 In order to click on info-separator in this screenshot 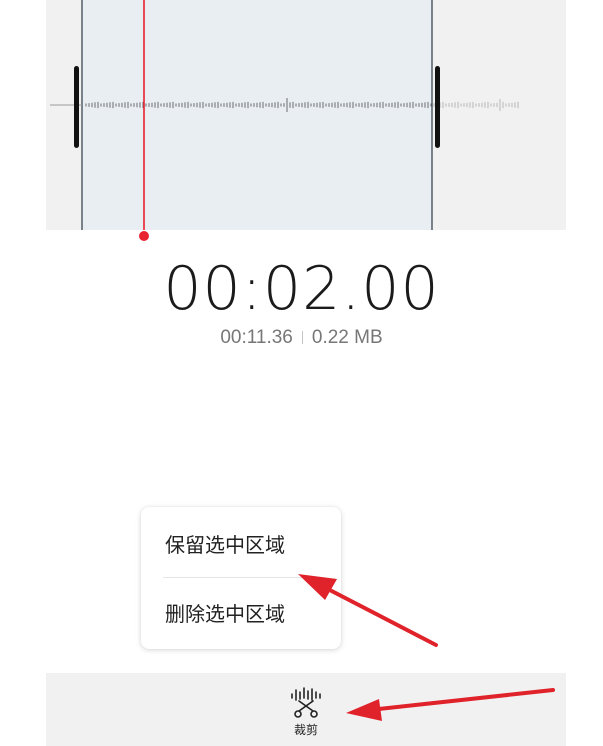, I will do `click(302, 337)`.